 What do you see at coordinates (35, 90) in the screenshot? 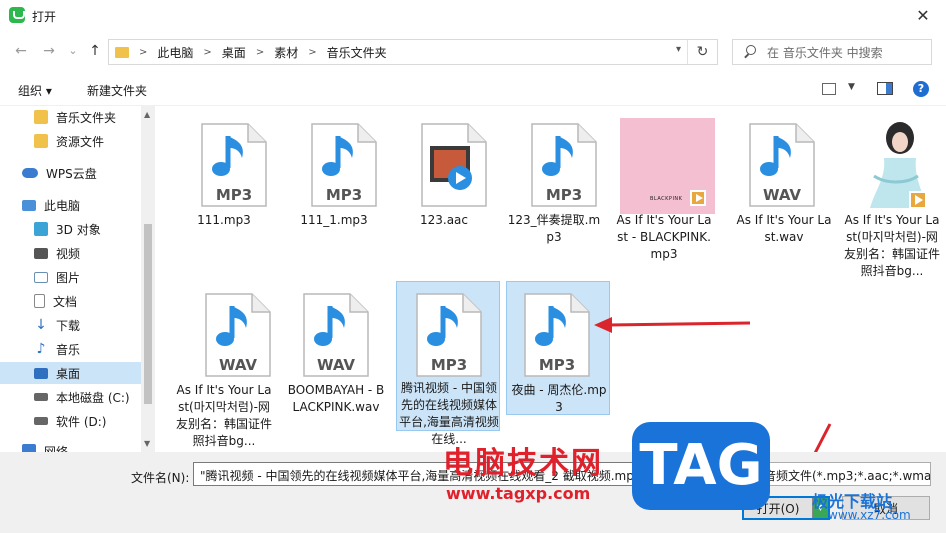
I see `organize-menu: 组织 ▾` at bounding box center [35, 90].